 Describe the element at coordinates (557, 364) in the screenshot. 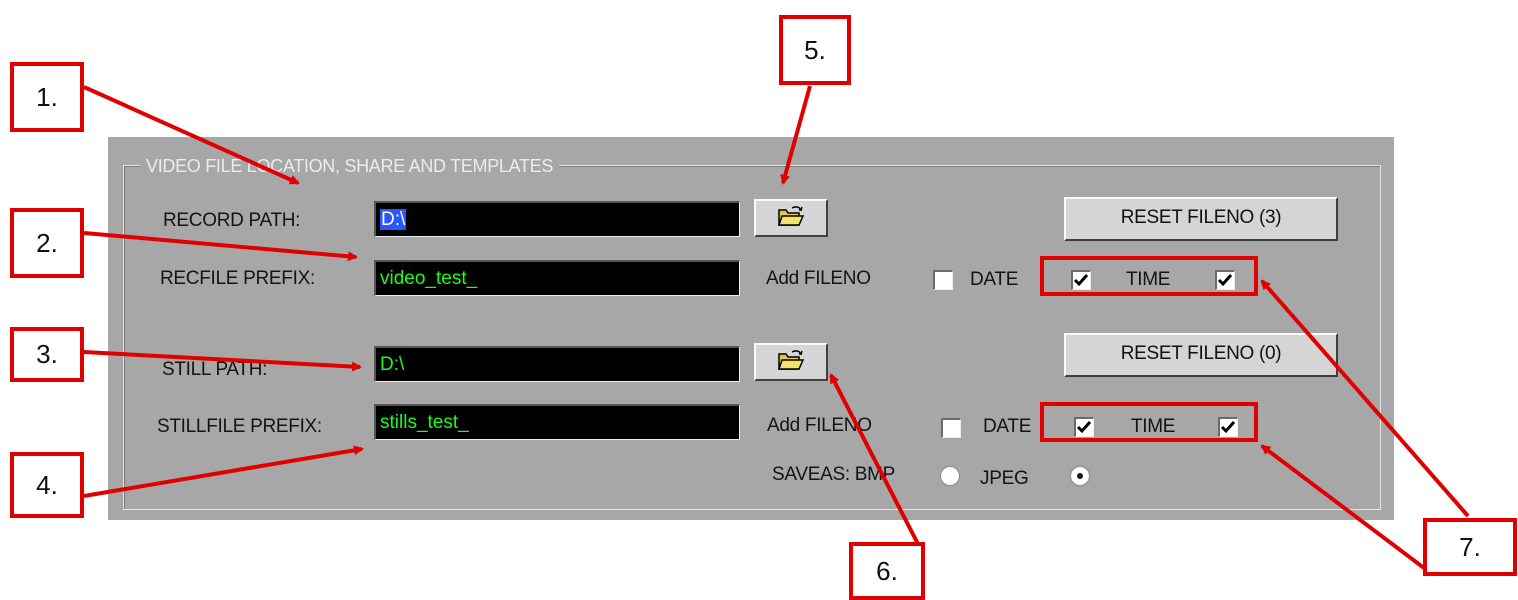

I see `still-path-input: D:\` at that location.